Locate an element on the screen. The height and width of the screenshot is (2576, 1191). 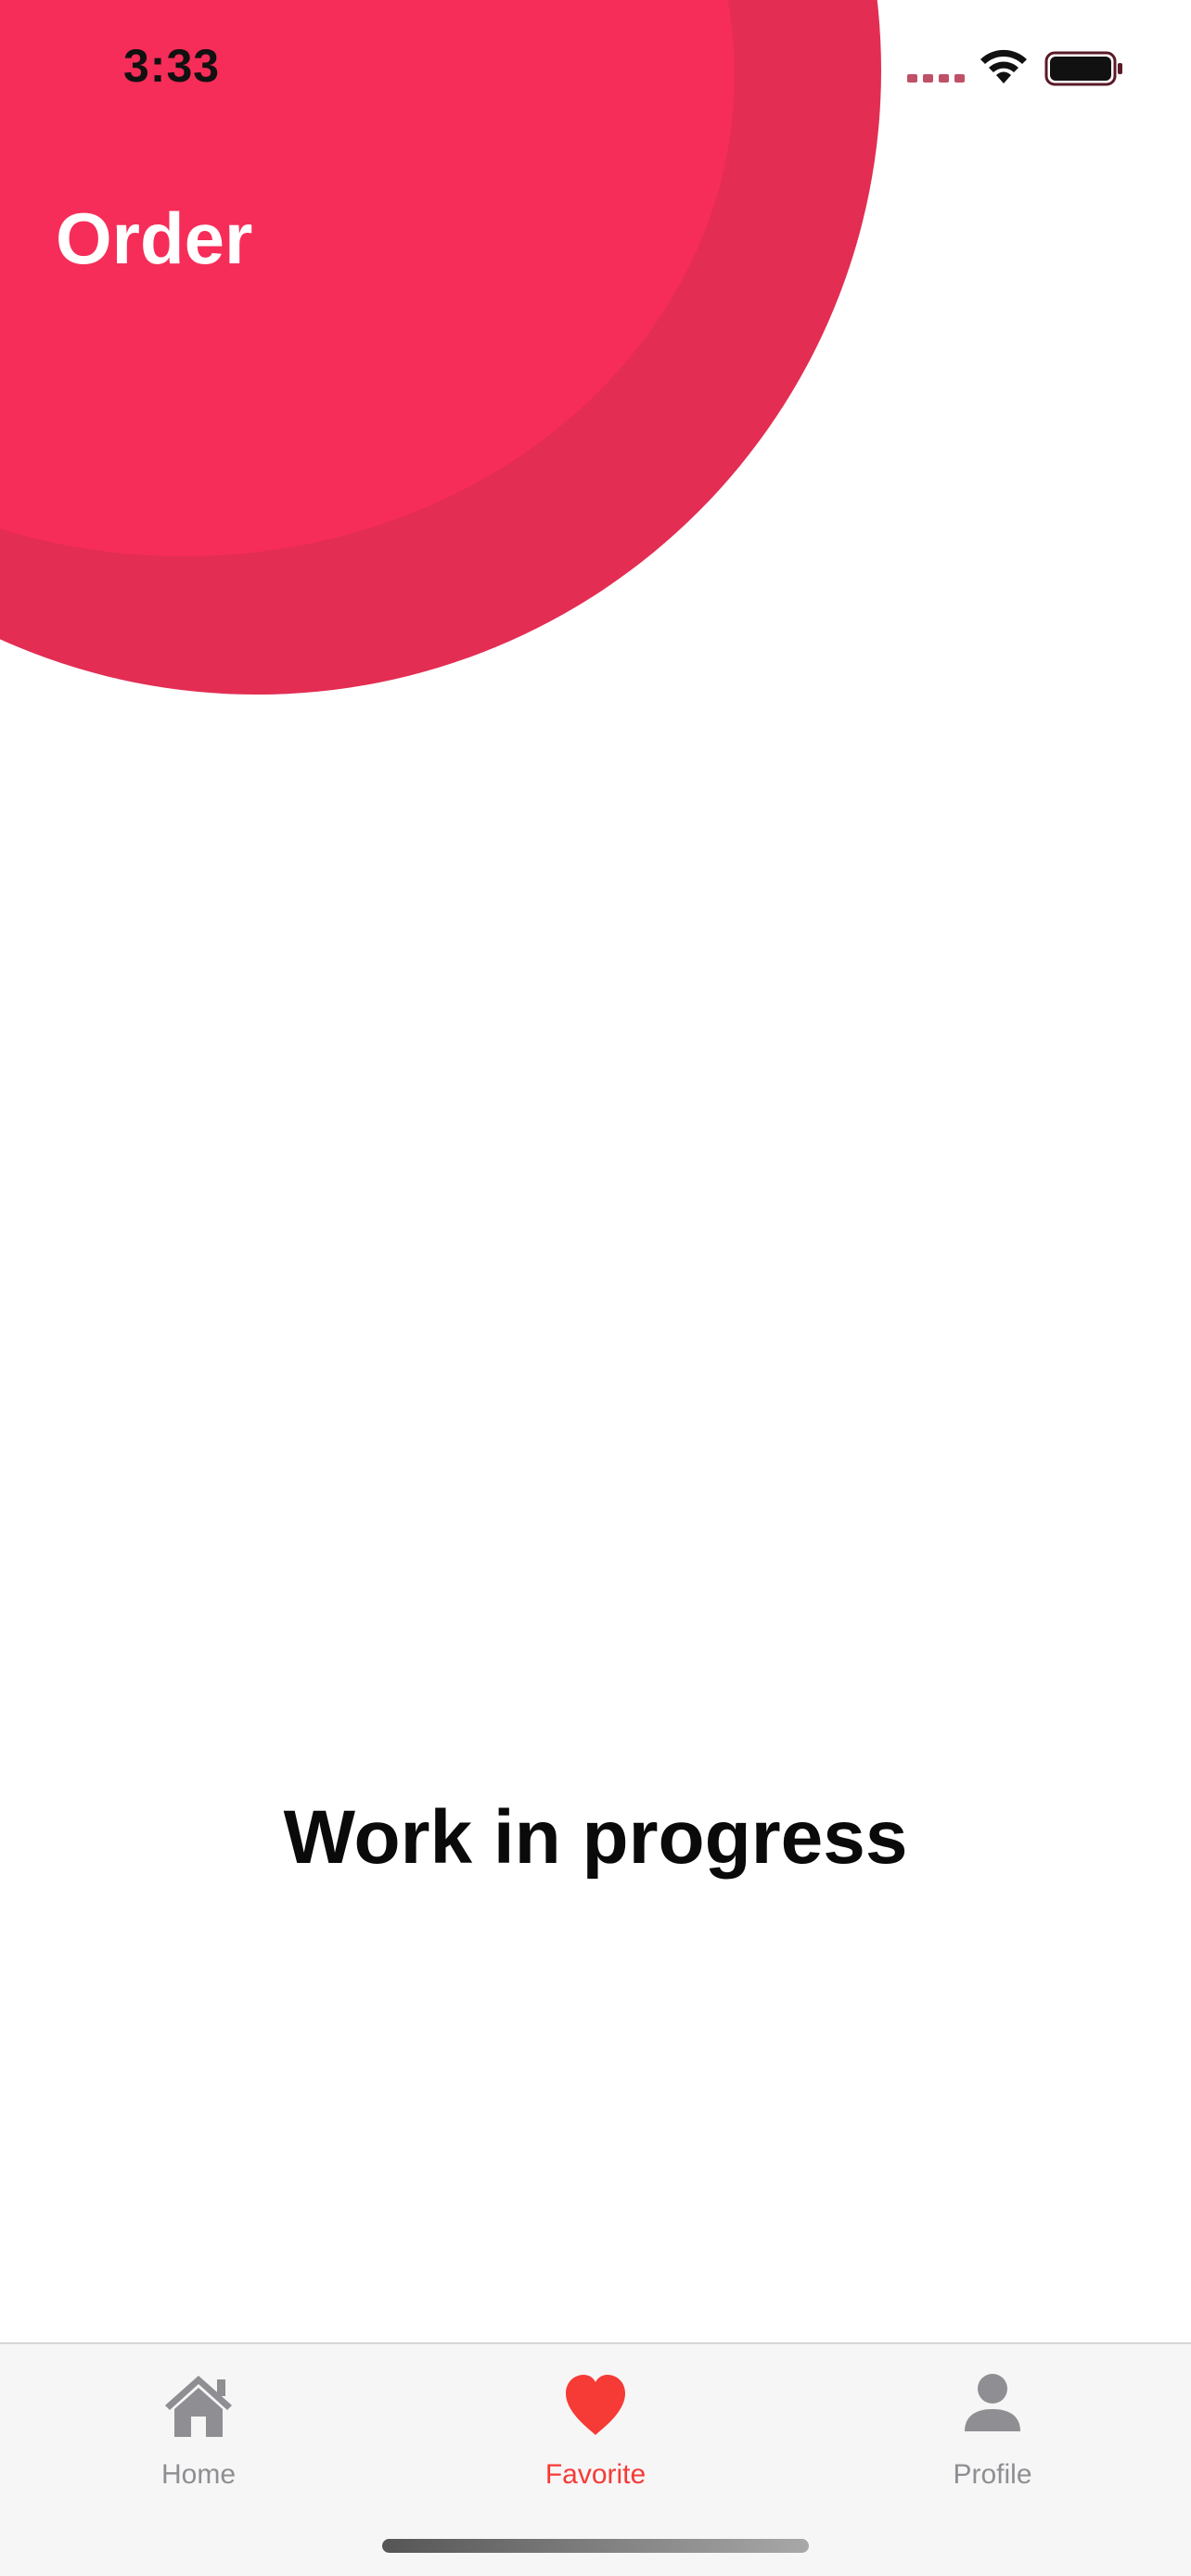
heart-icon is located at coordinates (595, 2405).